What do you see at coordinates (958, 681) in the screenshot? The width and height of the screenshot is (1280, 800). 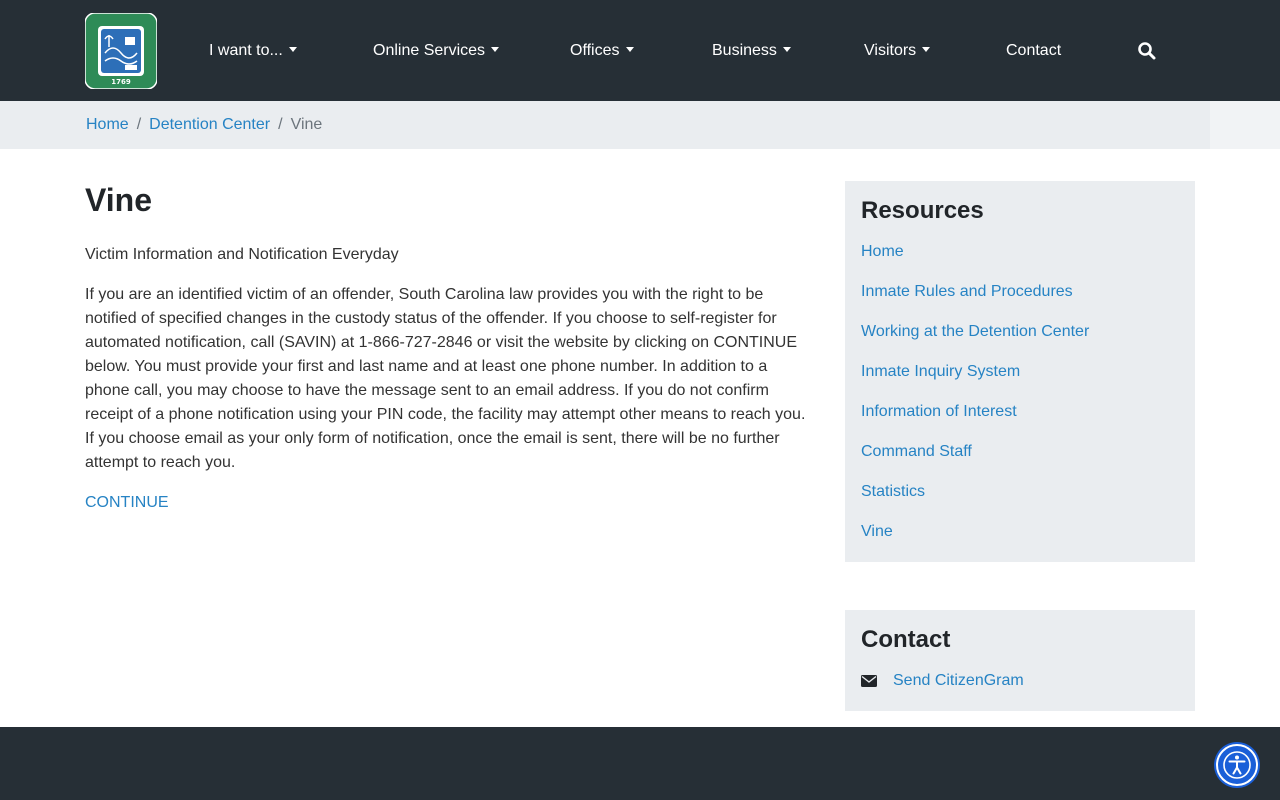 I see `send-citizengram-link: Send CitizenGram` at bounding box center [958, 681].